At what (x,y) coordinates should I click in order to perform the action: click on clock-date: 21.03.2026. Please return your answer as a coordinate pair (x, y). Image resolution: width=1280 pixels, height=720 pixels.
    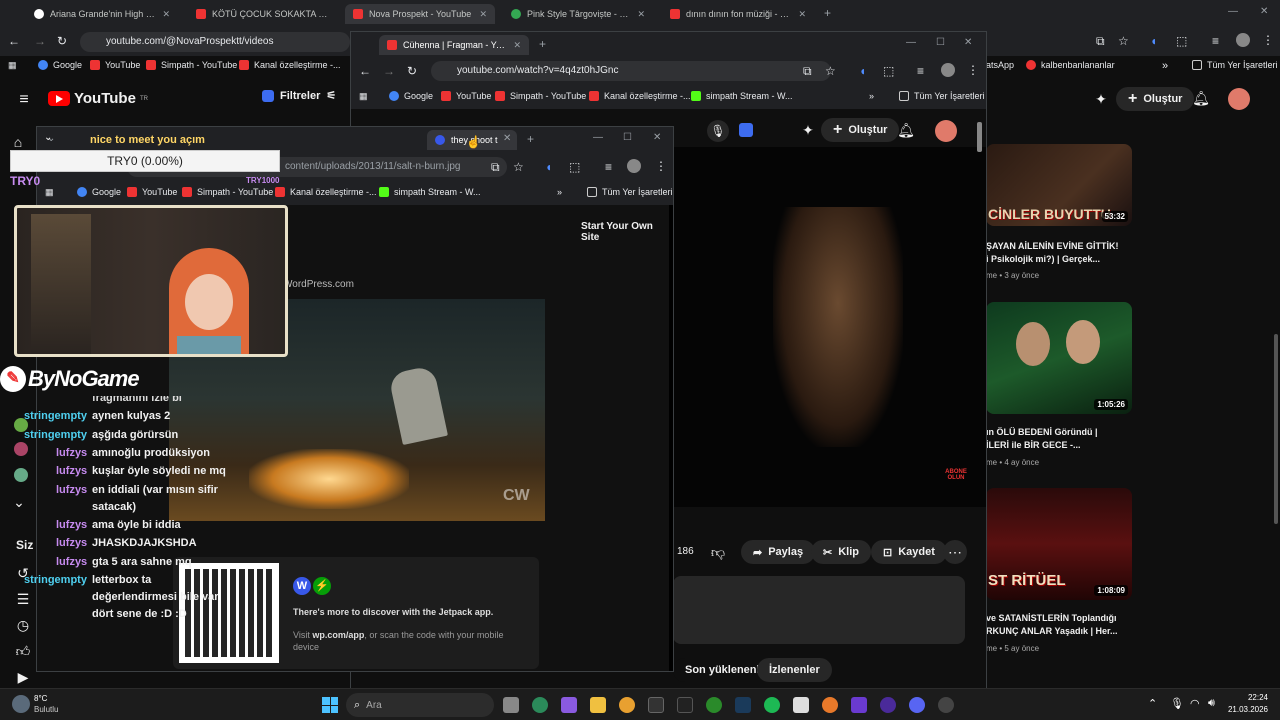
    Looking at the image, I should click on (1246, 709).